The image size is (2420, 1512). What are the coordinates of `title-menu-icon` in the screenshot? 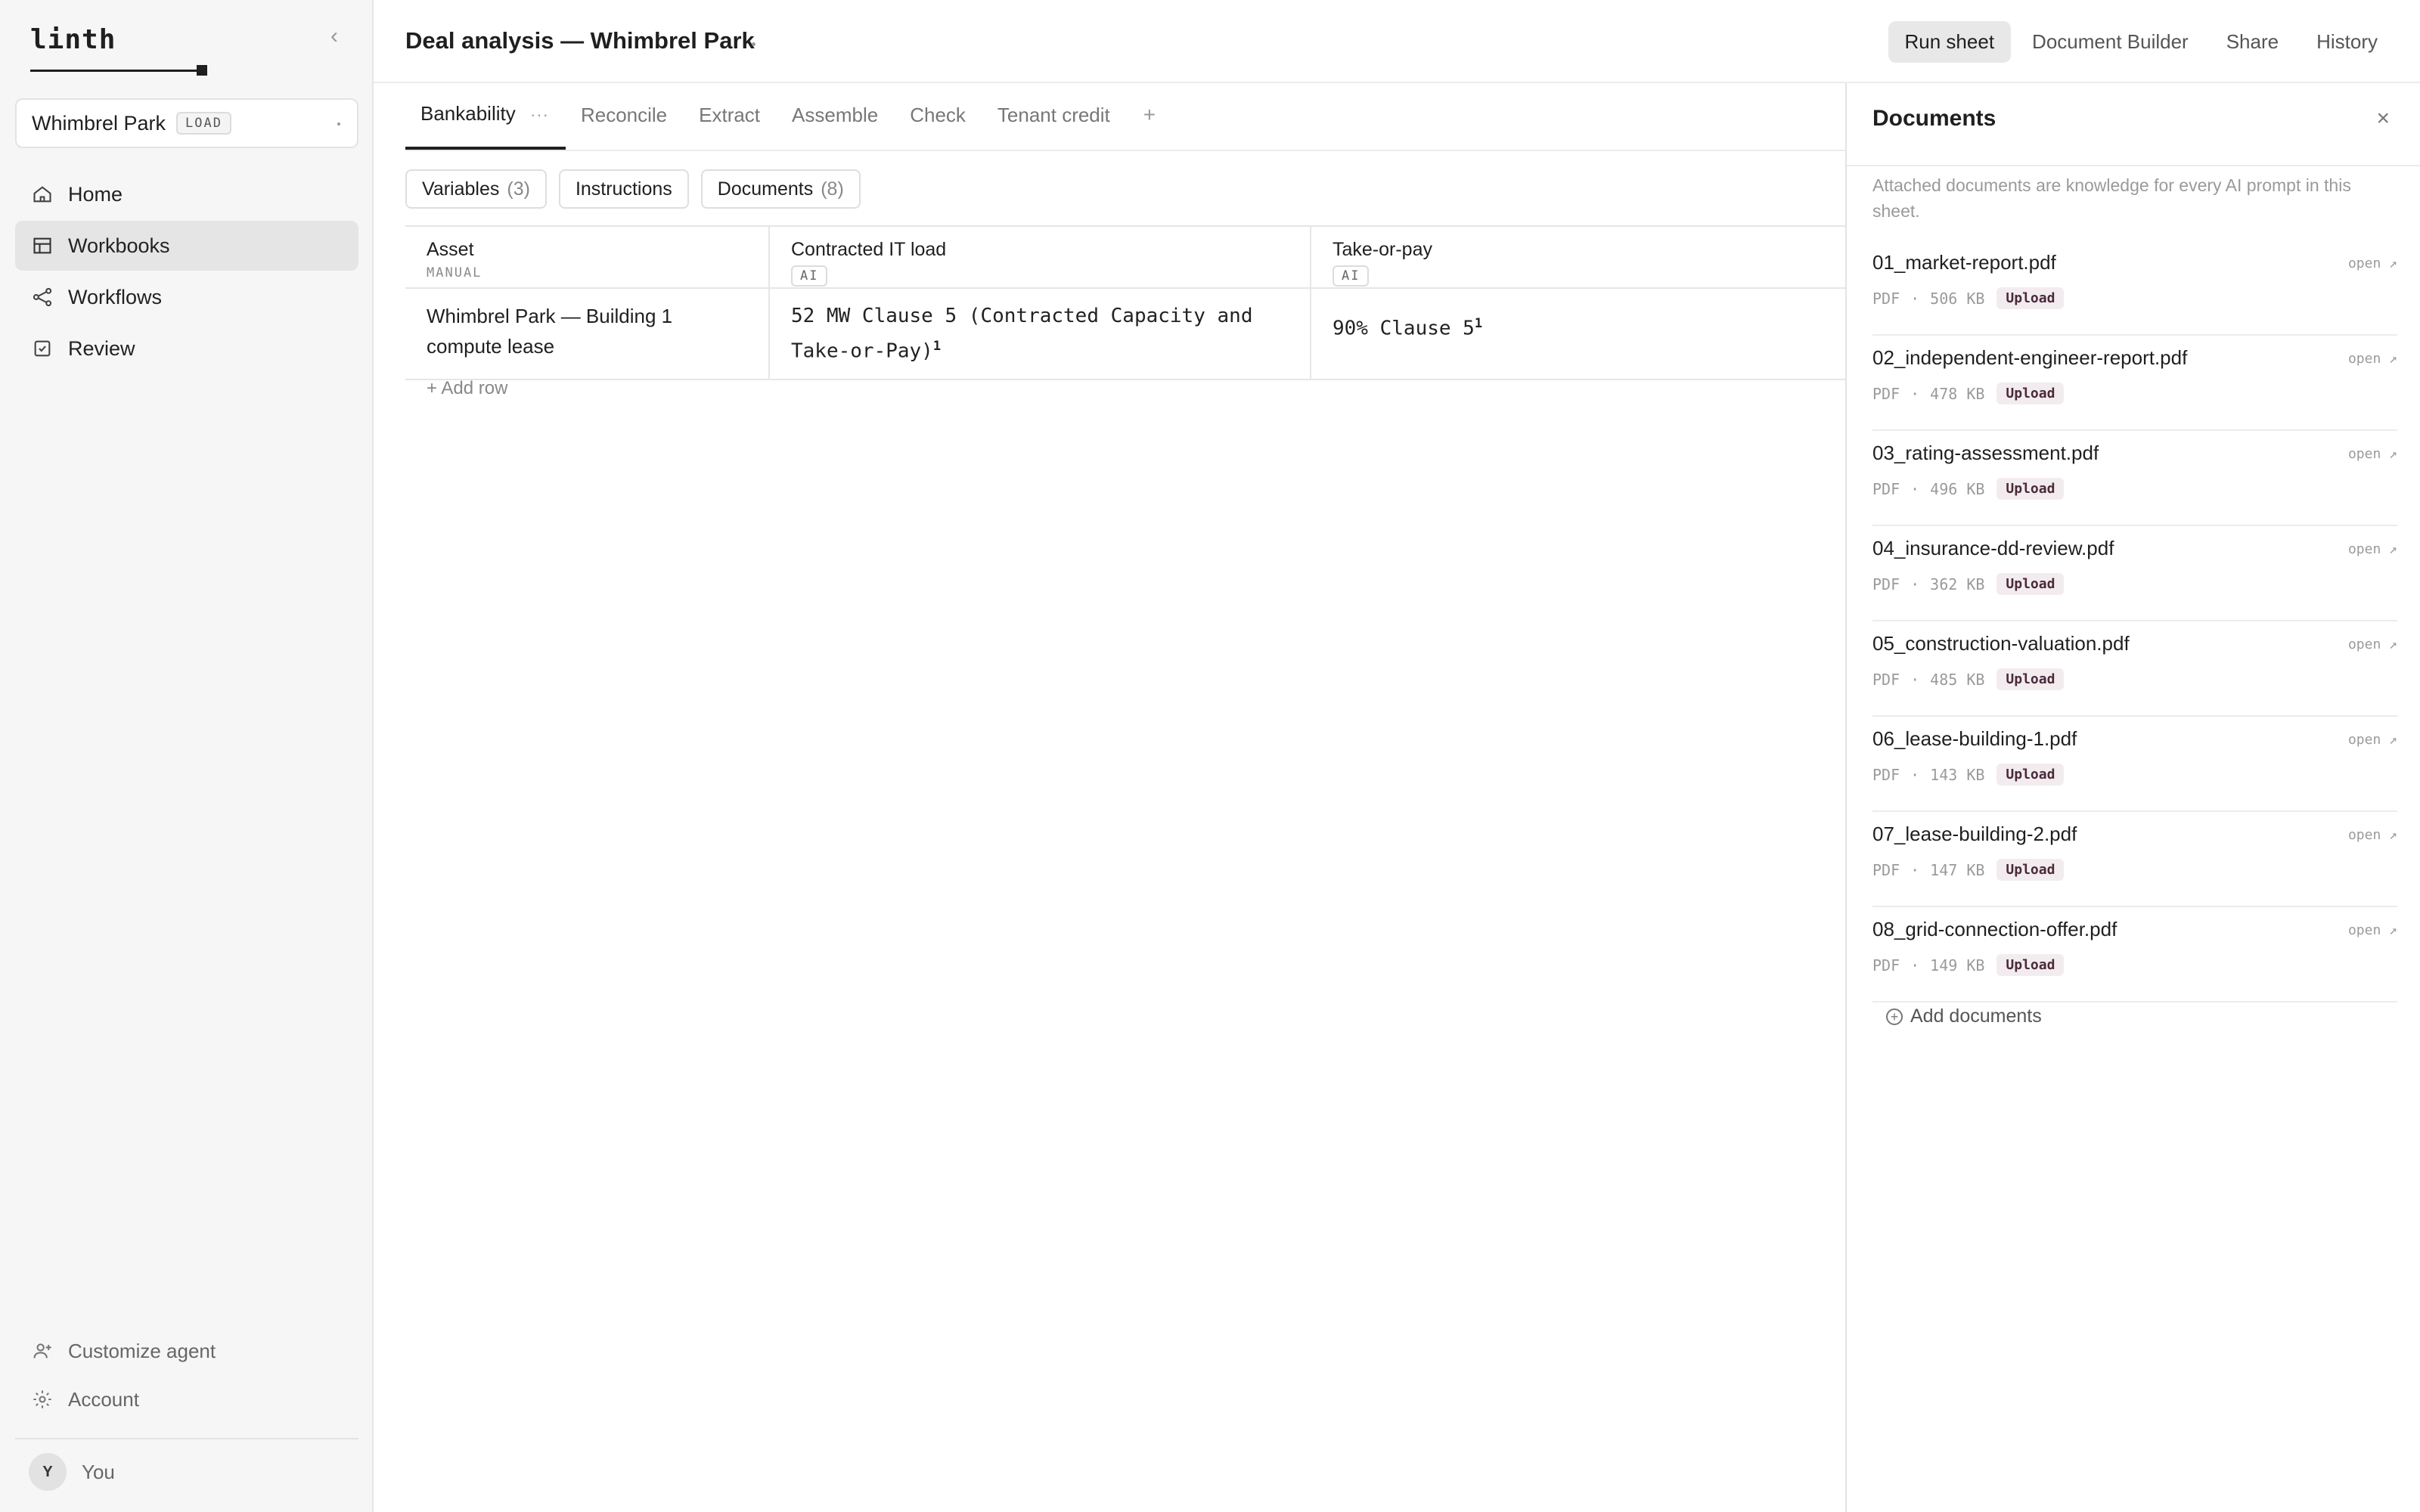 It's located at (753, 44).